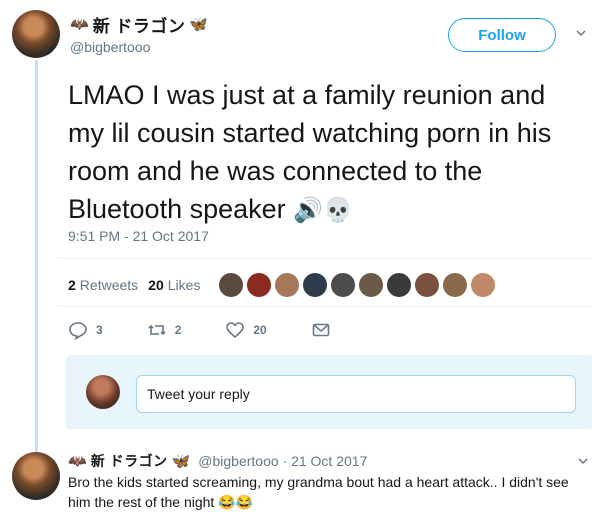 The image size is (602, 515). I want to click on author-name-row: 🦇 新 ドラゴン 🦋, so click(139, 24).